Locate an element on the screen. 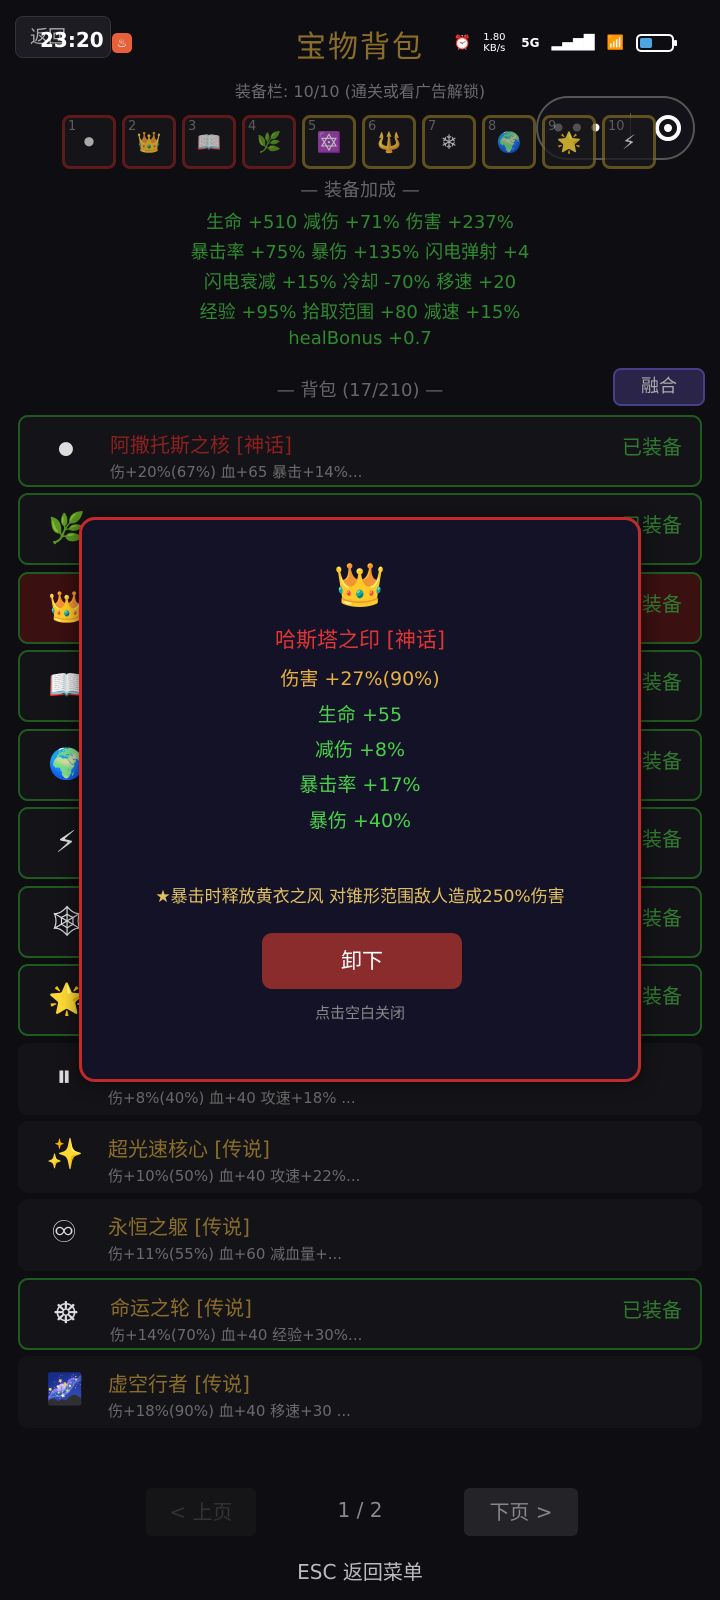 The image size is (720, 1600). item-name: 永恒之躯 [传说] is located at coordinates (179, 1227).